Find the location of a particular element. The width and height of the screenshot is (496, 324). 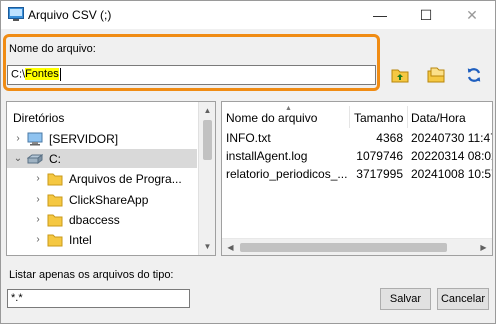

parent-folder-button is located at coordinates (400, 75).